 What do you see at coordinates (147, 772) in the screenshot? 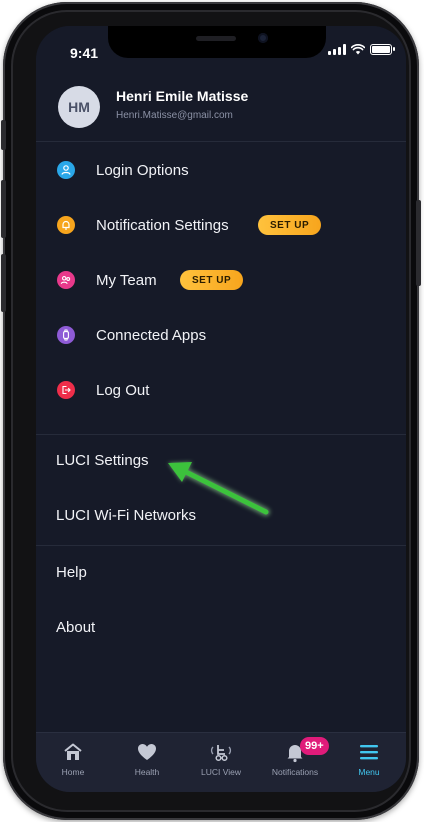
I see `tab-label: Health` at bounding box center [147, 772].